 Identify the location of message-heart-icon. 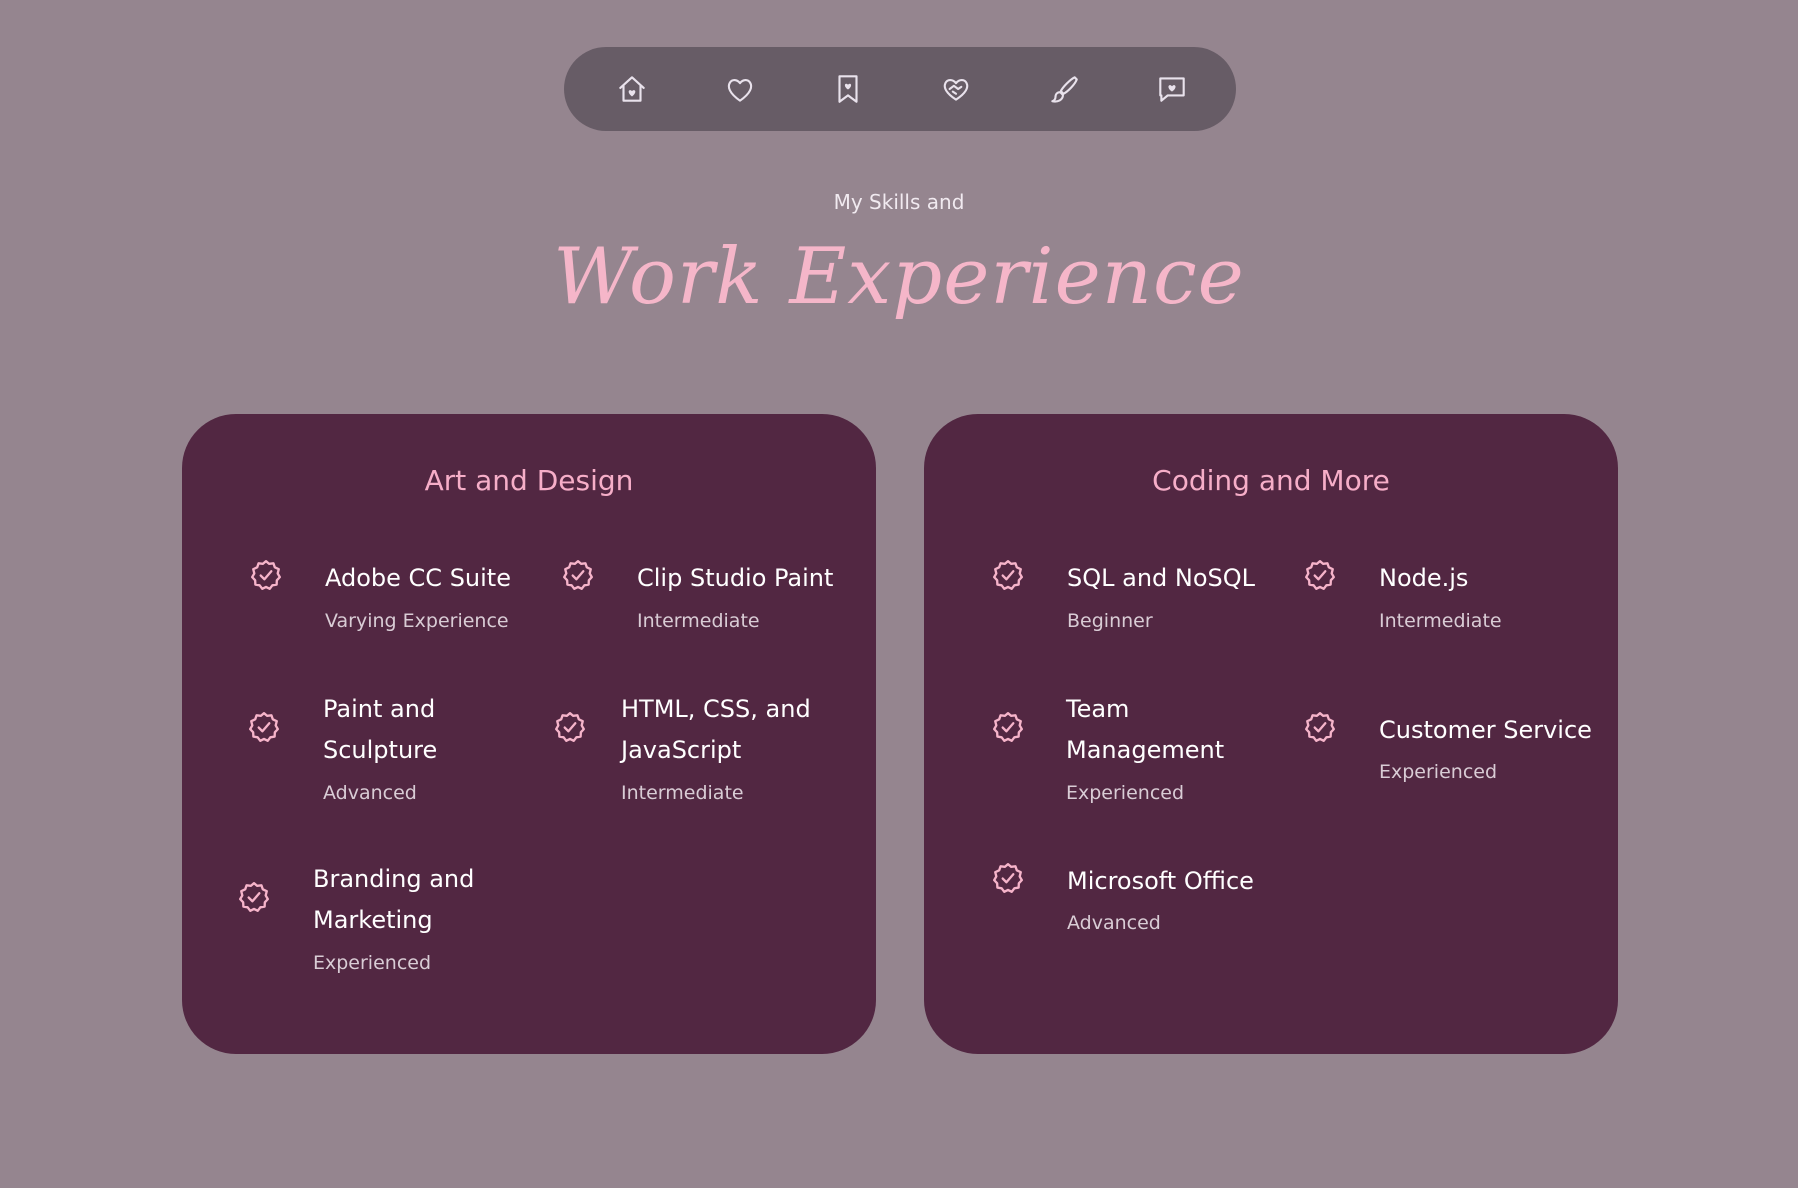
(1172, 89).